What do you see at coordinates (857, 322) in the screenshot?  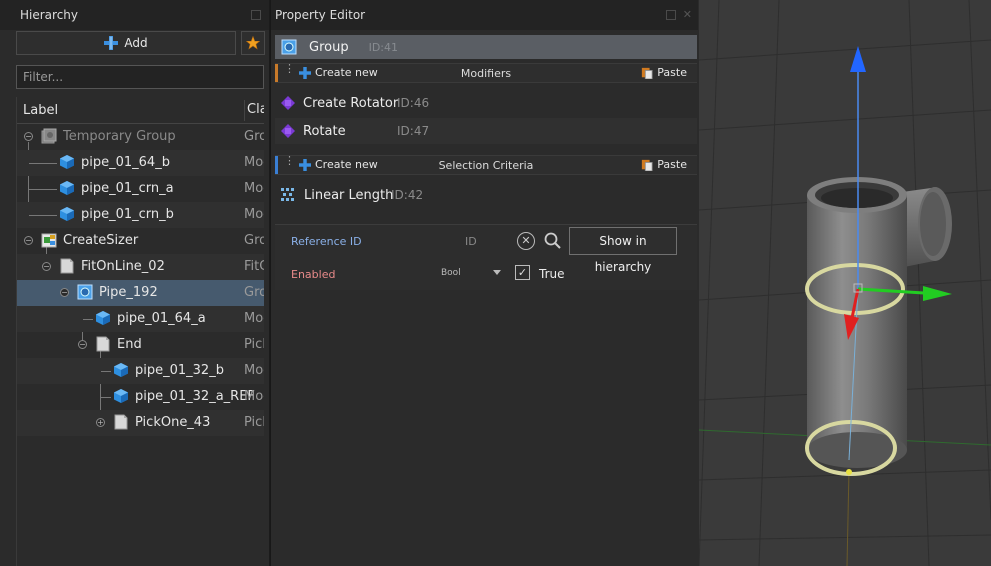 I see `pipe-main` at bounding box center [857, 322].